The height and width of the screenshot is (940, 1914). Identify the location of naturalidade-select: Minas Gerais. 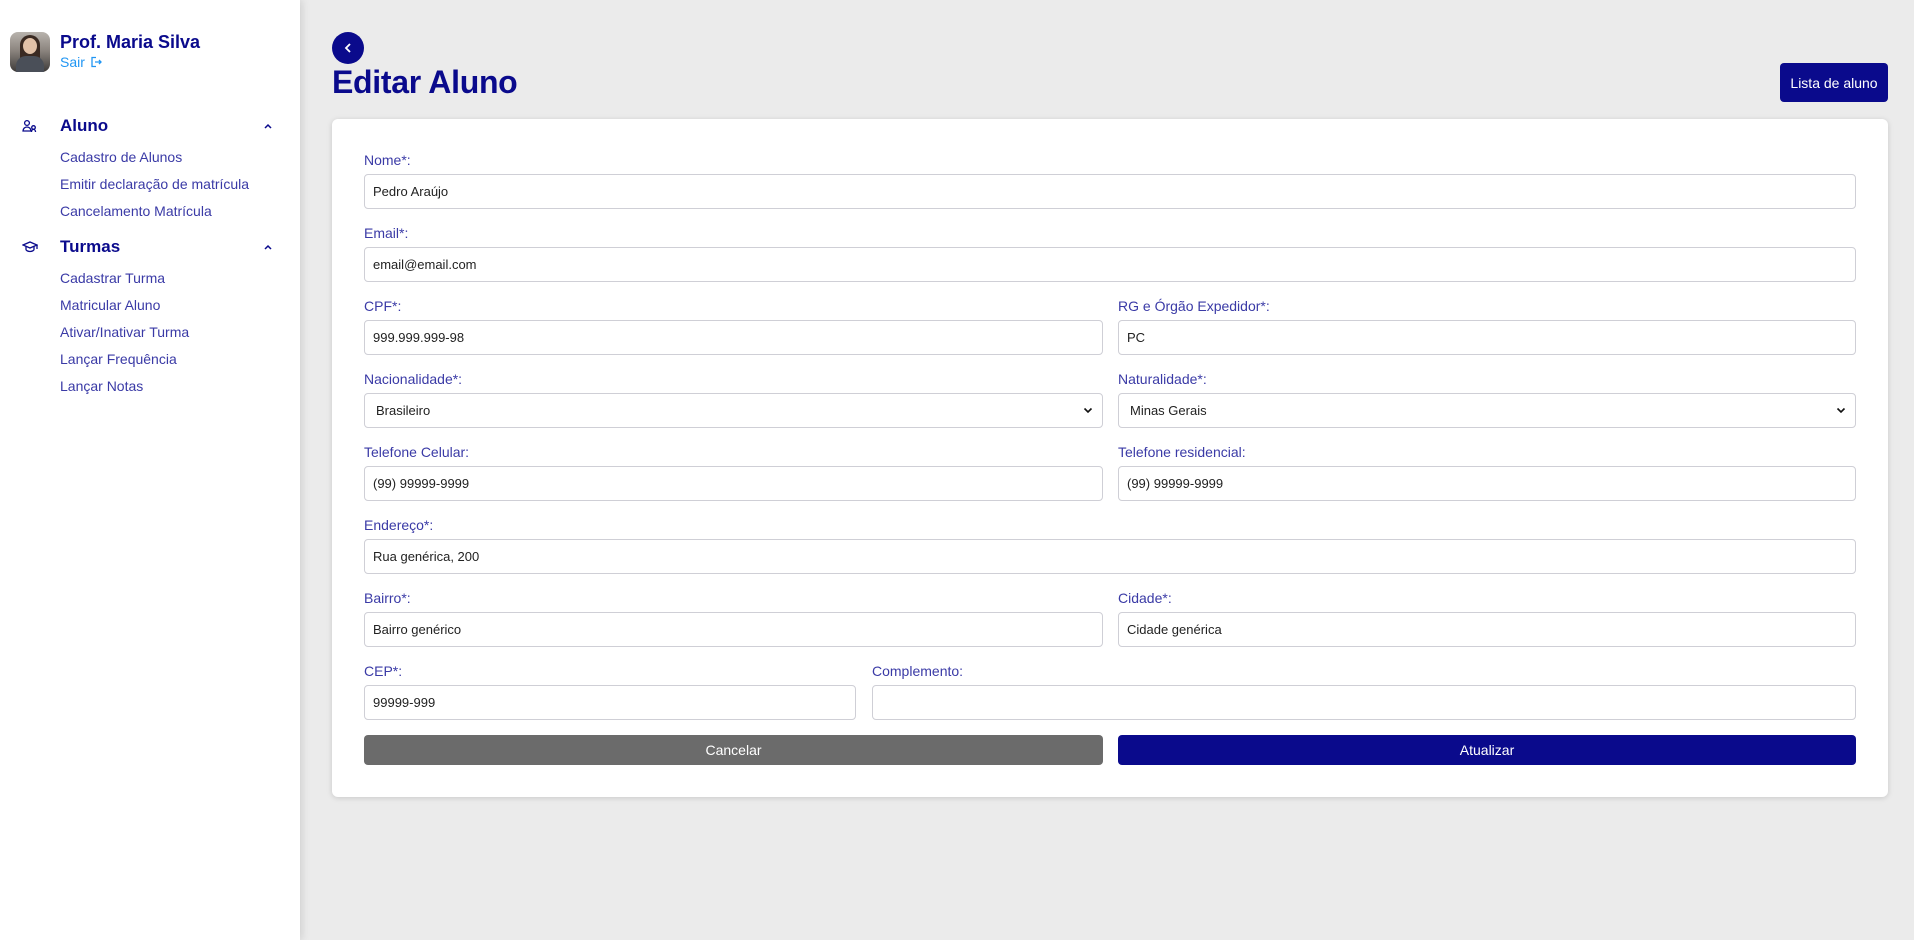
(1487, 410).